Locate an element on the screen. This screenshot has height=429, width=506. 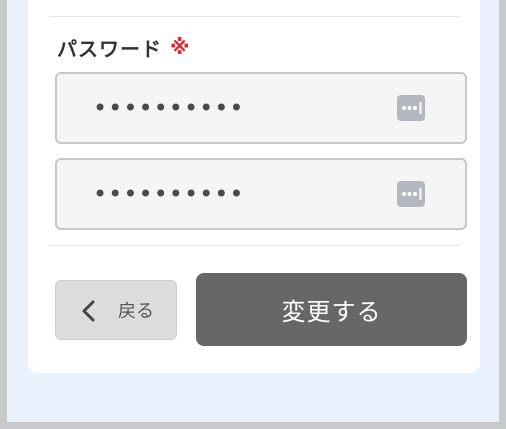
divider-top is located at coordinates (254, 16).